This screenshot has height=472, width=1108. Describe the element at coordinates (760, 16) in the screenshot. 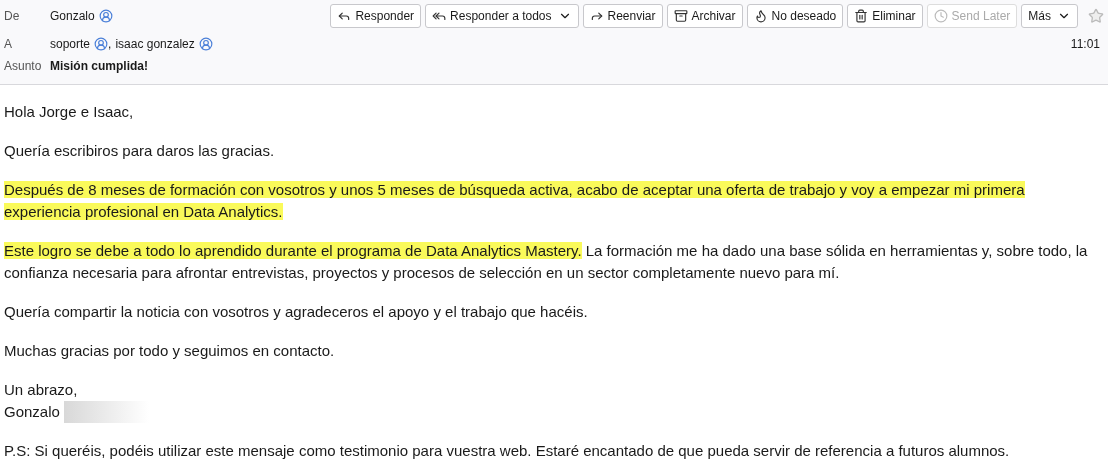

I see `flame-icon` at that location.